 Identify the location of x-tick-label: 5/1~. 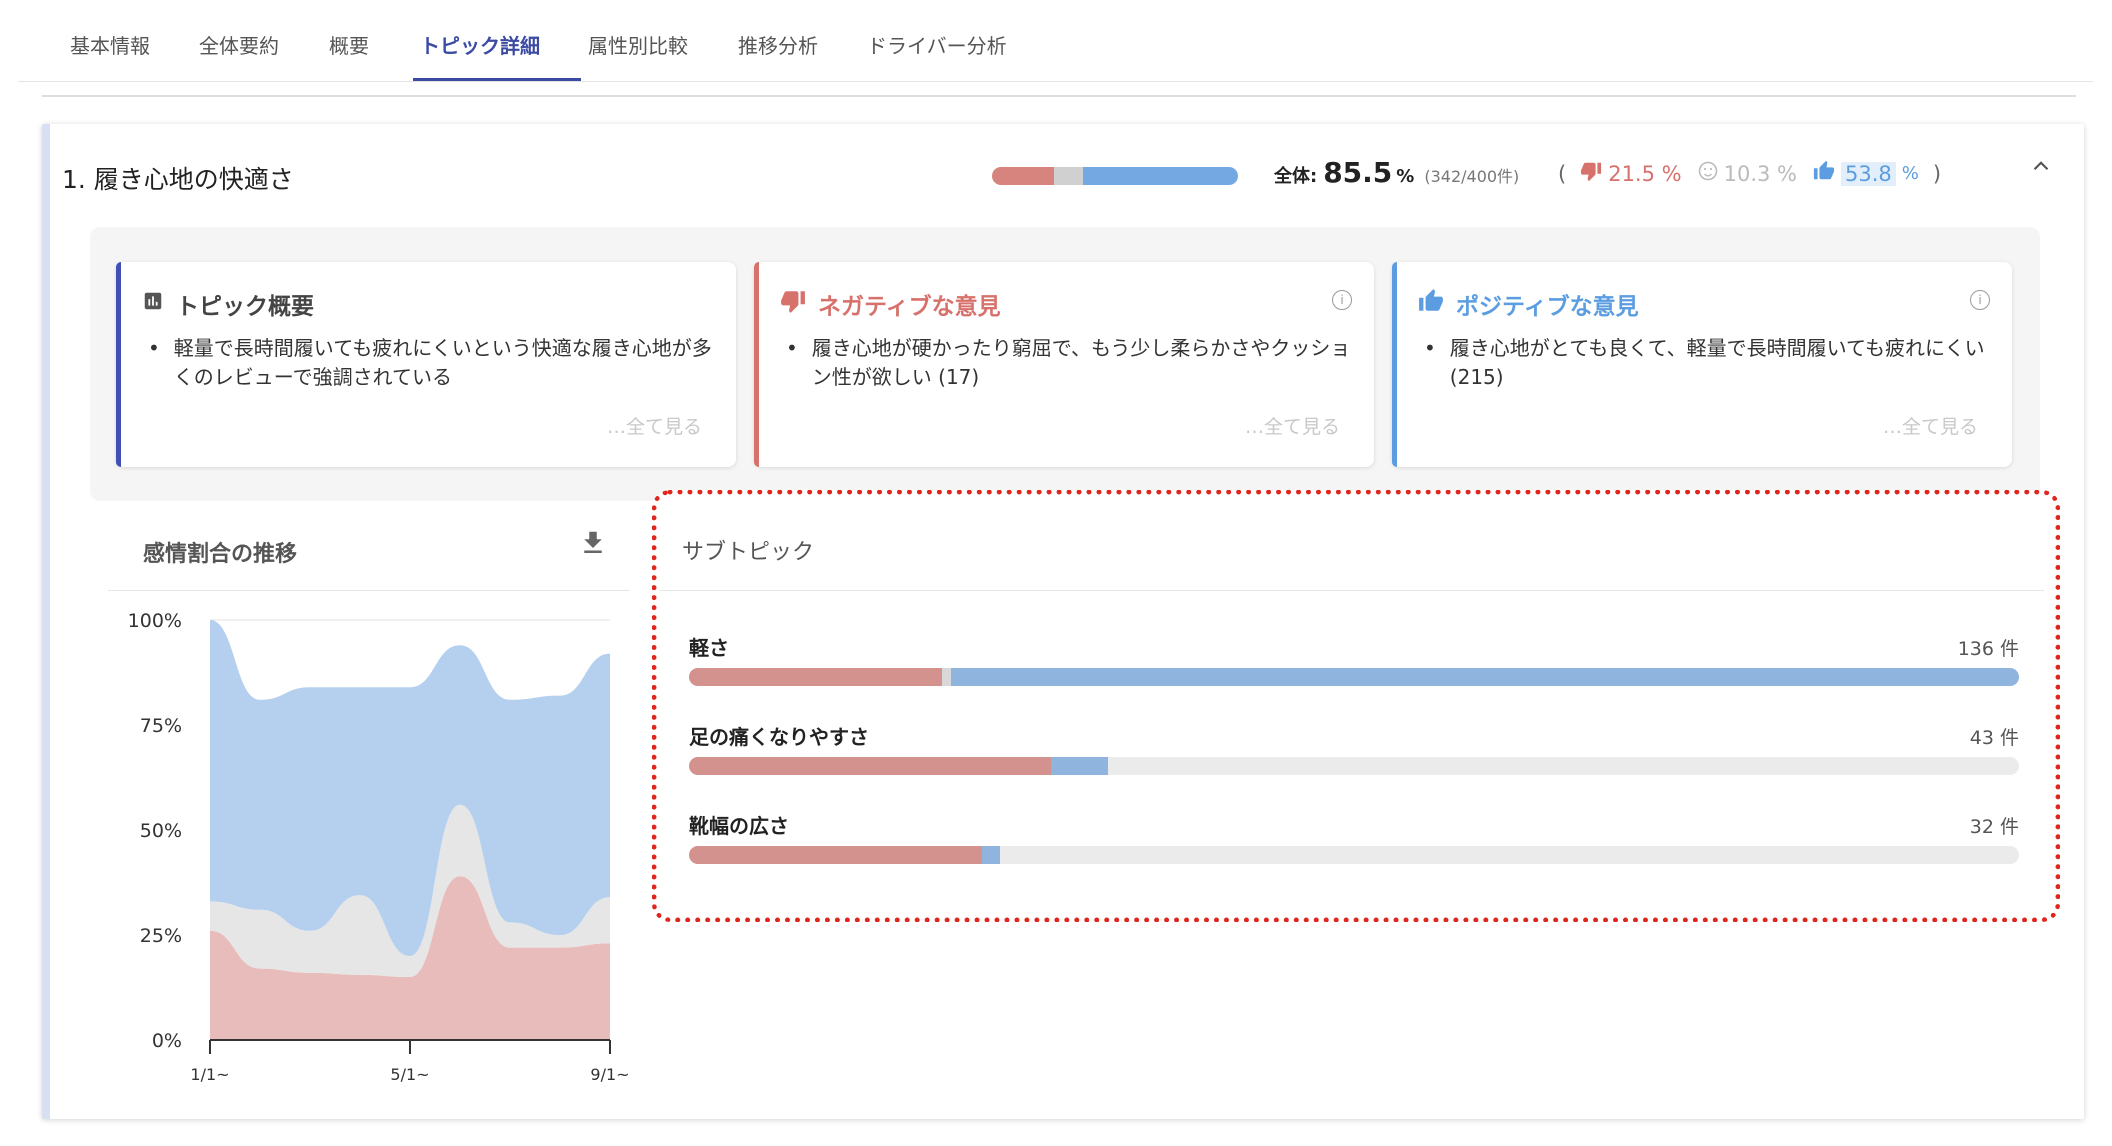
(409, 1074).